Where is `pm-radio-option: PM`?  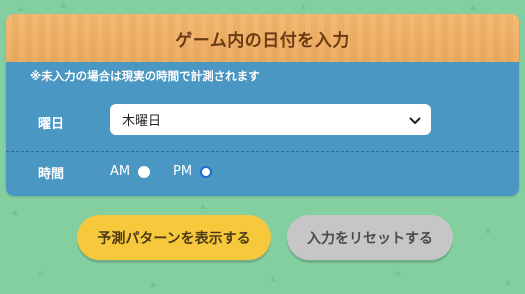 pm-radio-option: PM is located at coordinates (193, 171).